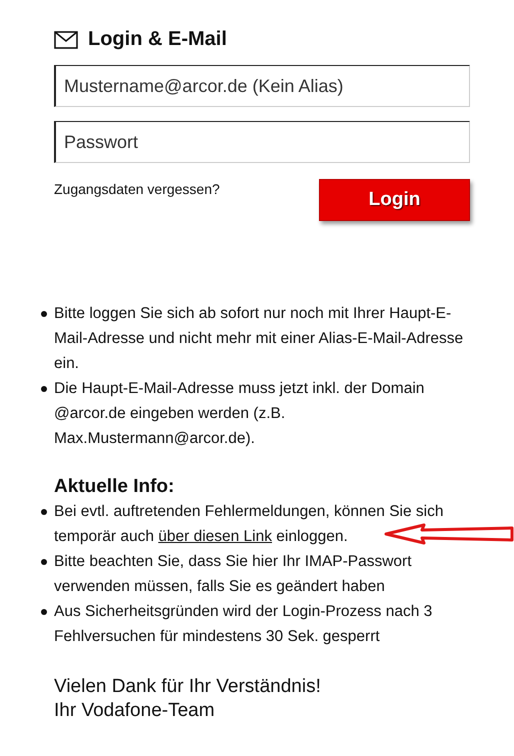 This screenshot has width=514, height=756. Describe the element at coordinates (262, 142) in the screenshot. I see `password-field: Passwort` at that location.